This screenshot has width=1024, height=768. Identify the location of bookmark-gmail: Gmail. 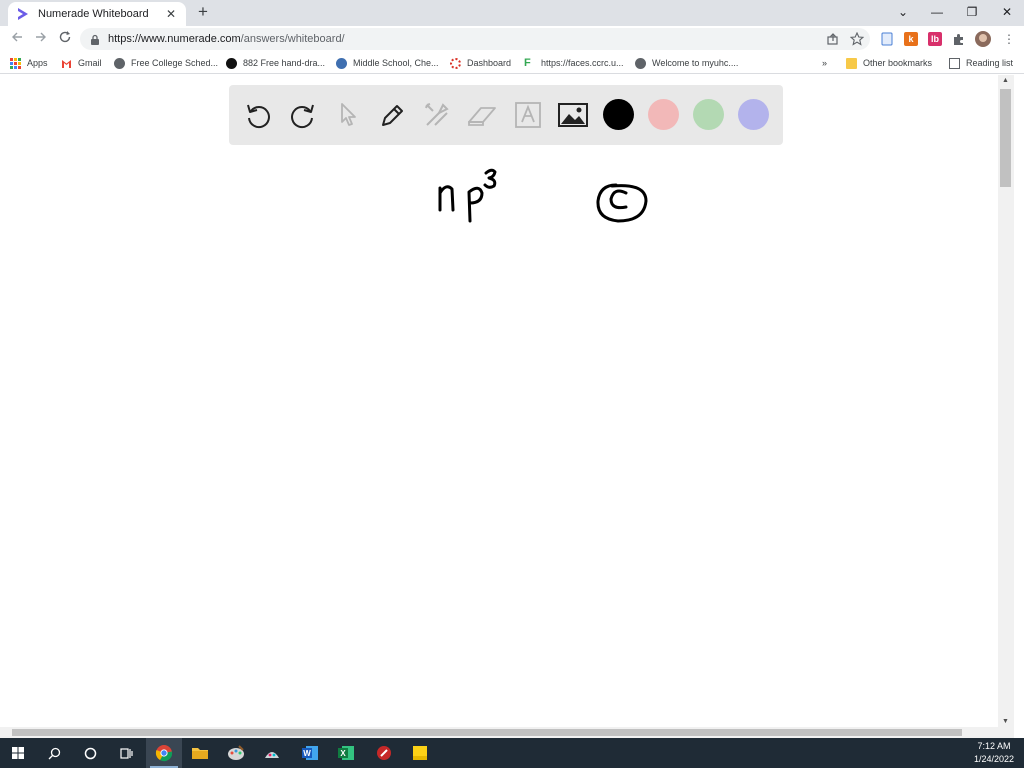
(81, 63).